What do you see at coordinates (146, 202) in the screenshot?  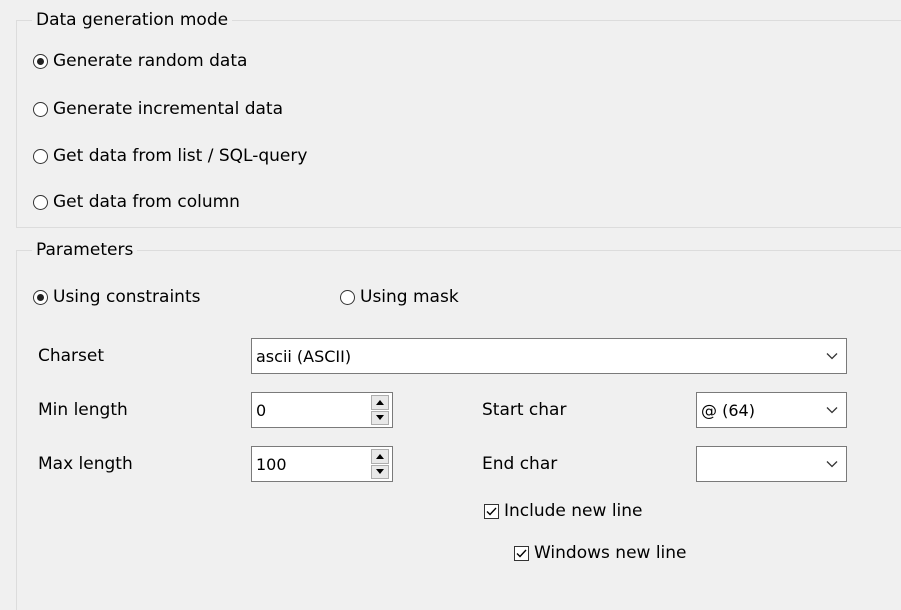 I see `radio-label: Get data from column` at bounding box center [146, 202].